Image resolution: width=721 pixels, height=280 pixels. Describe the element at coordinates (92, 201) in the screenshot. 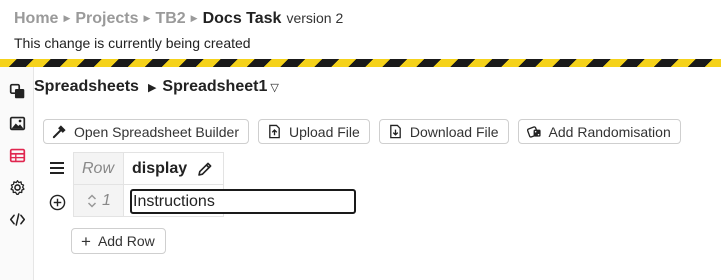

I see `drag-handle-icon` at that location.